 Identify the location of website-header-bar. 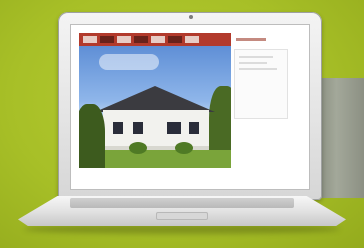
(155, 39).